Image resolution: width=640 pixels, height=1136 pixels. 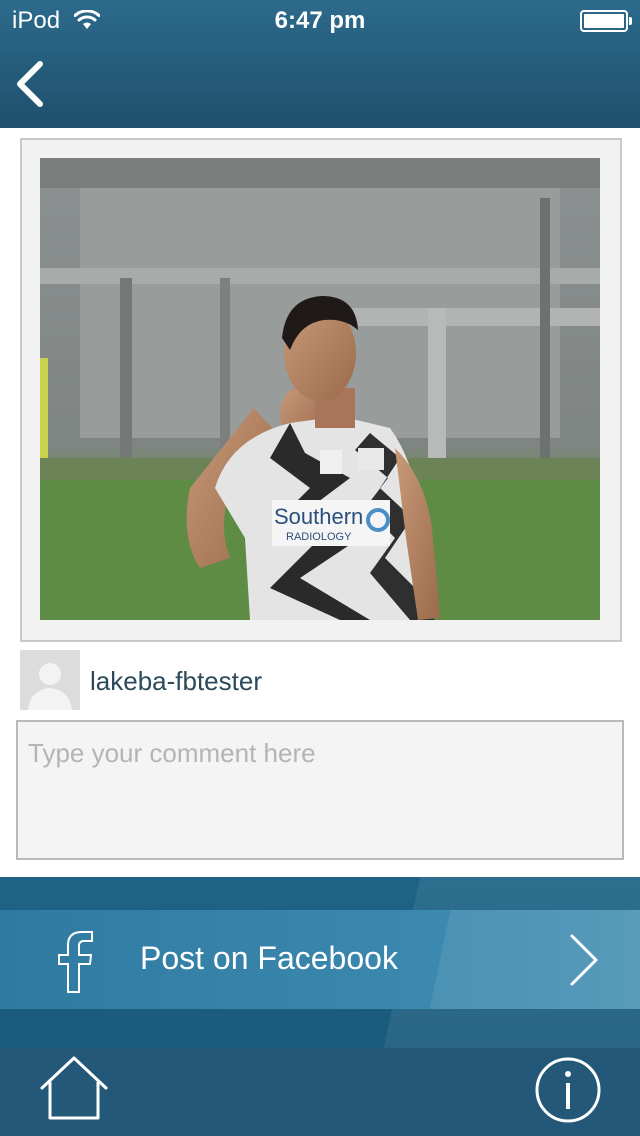 I want to click on back-chevron-icon, so click(x=33, y=84).